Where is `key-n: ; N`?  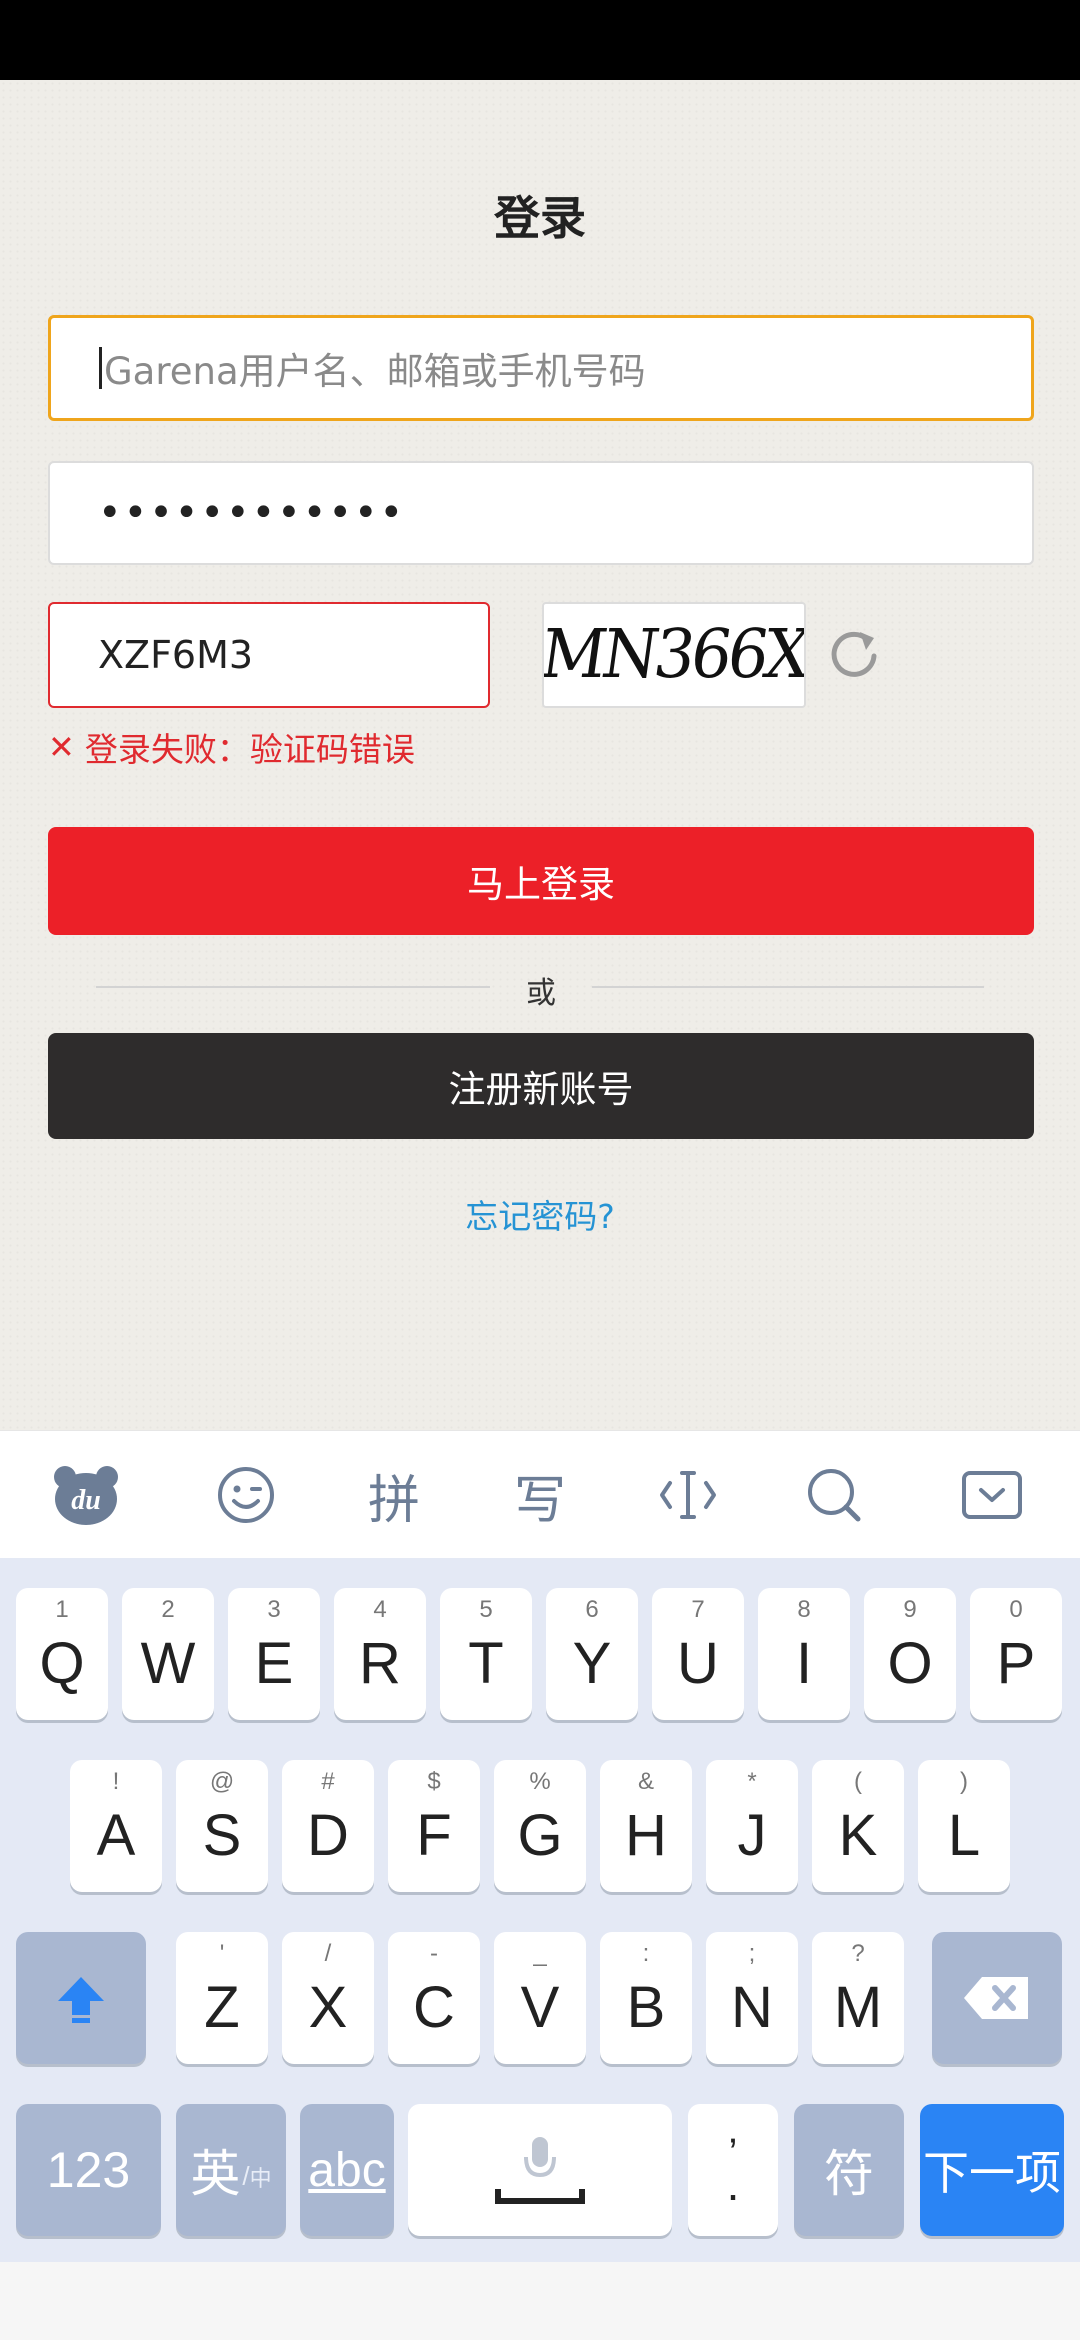
key-n: ; N is located at coordinates (752, 1998).